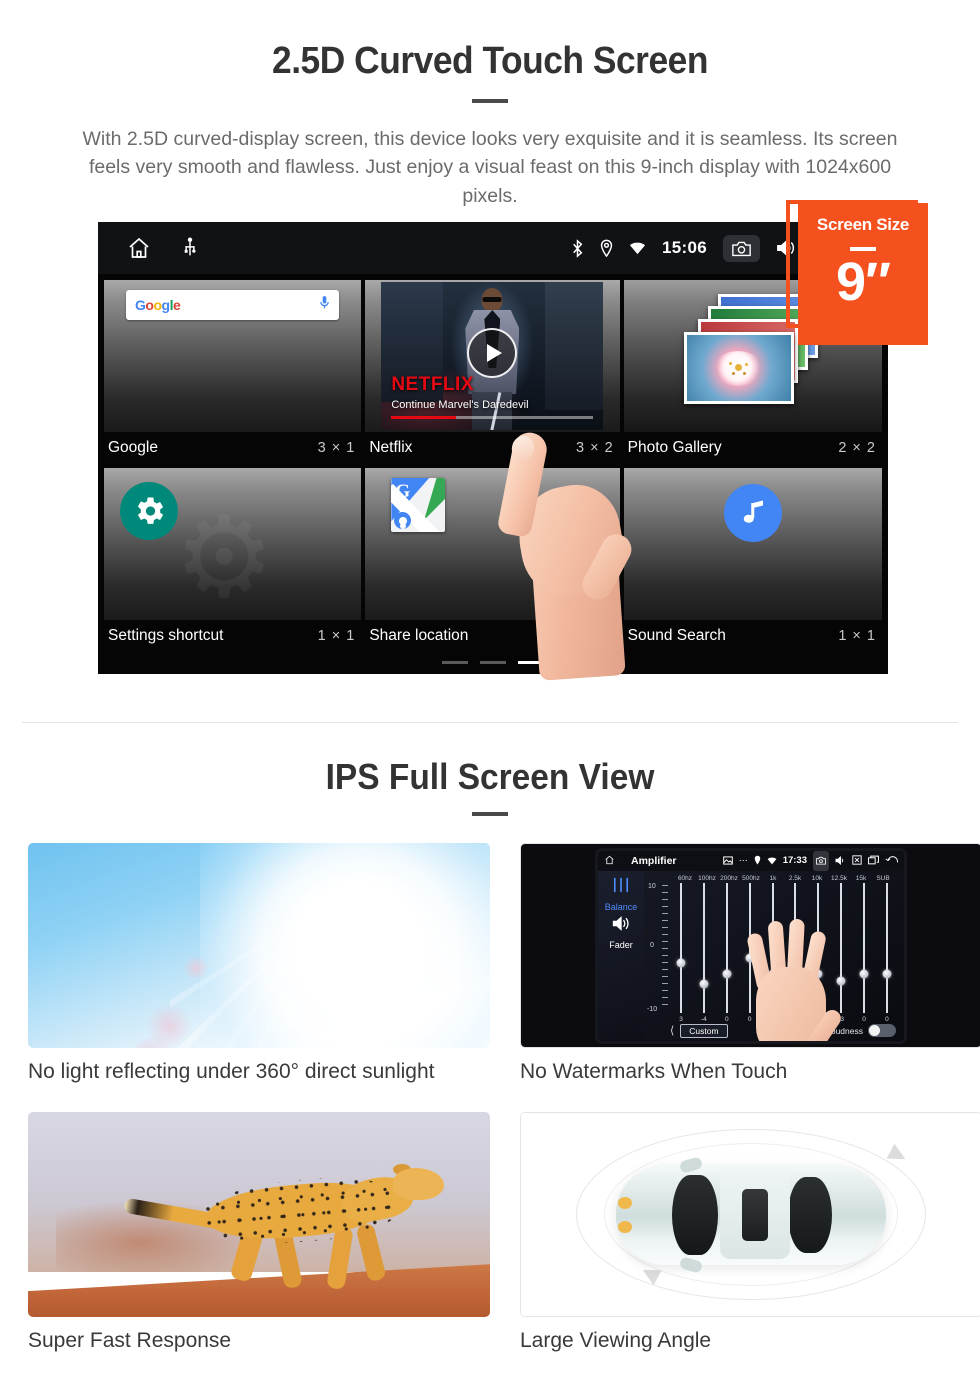 The width and height of the screenshot is (980, 1394). Describe the element at coordinates (577, 248) in the screenshot. I see `bluetooth-icon` at that location.